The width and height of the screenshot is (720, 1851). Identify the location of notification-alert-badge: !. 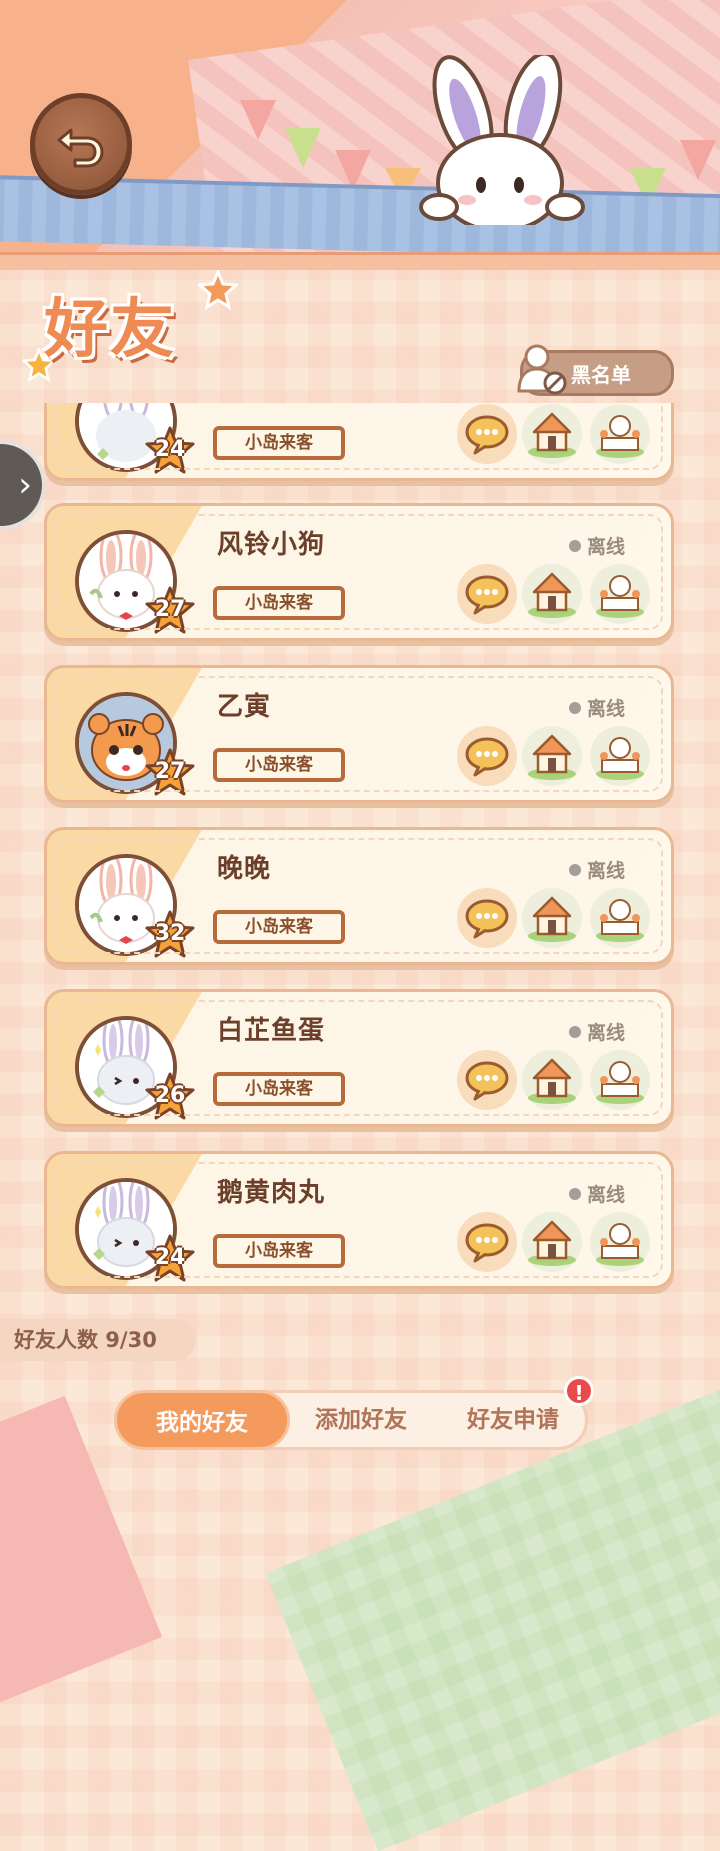
(579, 1391).